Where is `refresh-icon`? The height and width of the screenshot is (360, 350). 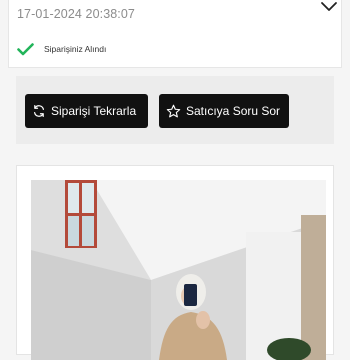
refresh-icon is located at coordinates (39, 111).